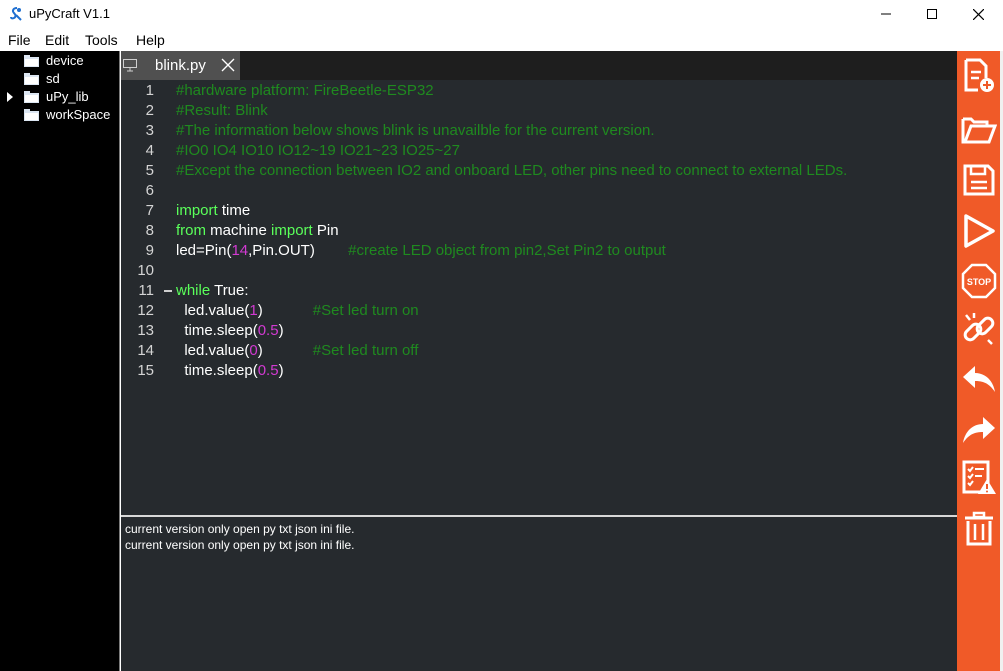  I want to click on line-number: 12, so click(145, 310).